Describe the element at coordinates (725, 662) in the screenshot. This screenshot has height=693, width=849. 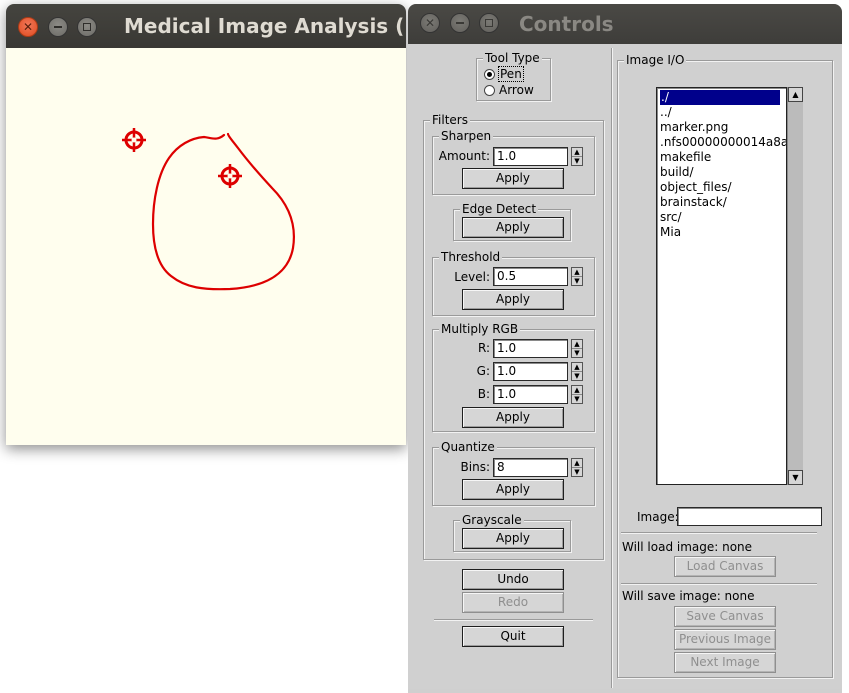
I see `next-image-button: Next Image` at that location.